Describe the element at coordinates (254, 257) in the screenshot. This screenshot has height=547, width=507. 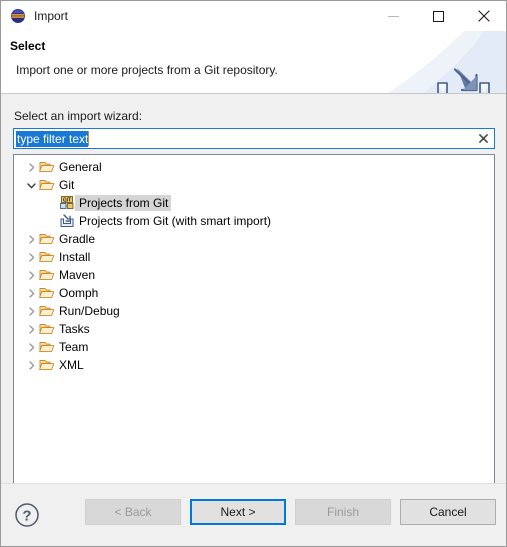
I see `tree-item: Install` at that location.